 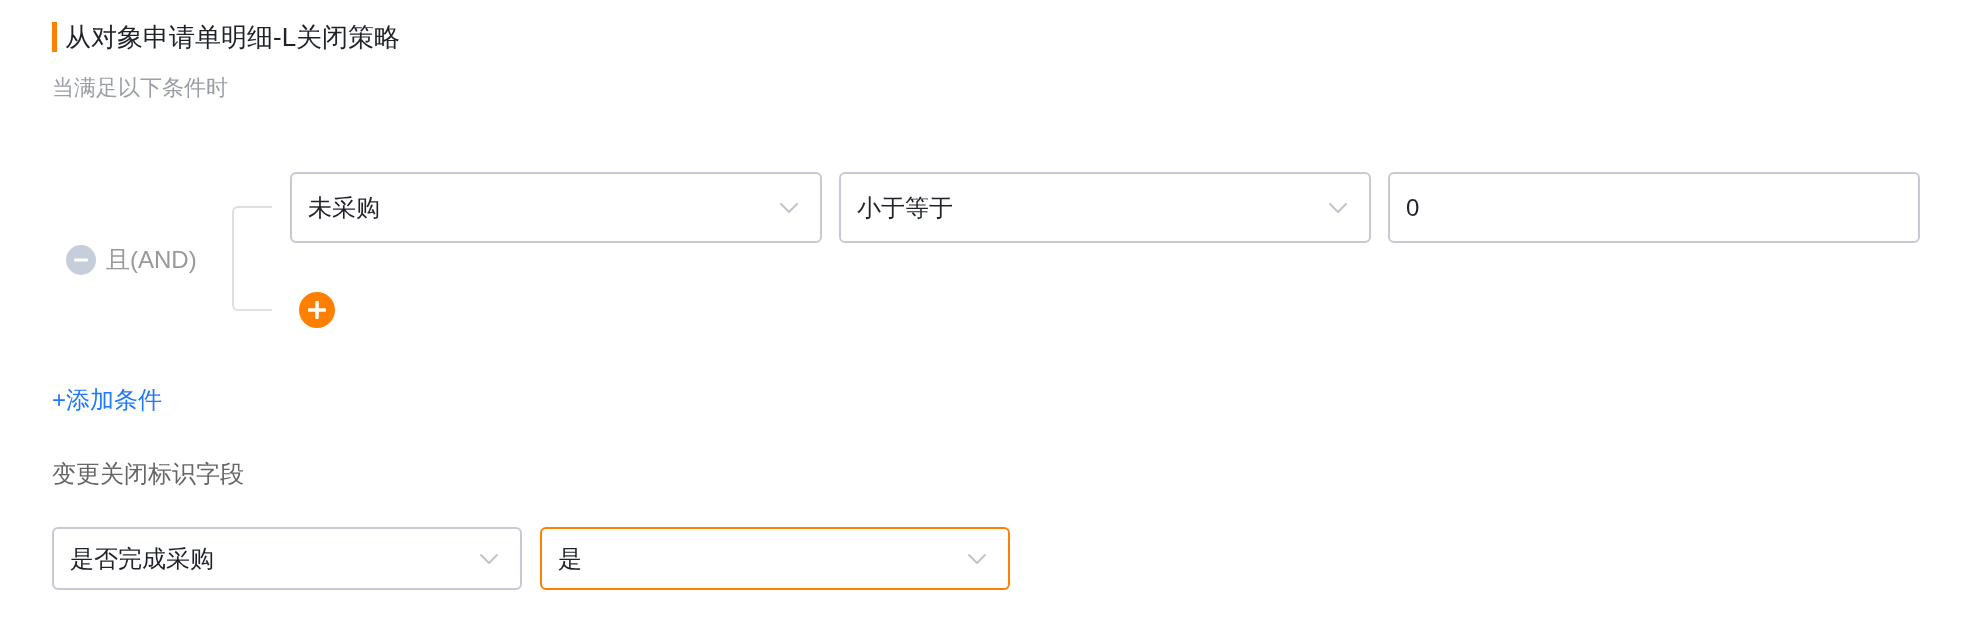 What do you see at coordinates (81, 260) in the screenshot?
I see `minus-circle-icon` at bounding box center [81, 260].